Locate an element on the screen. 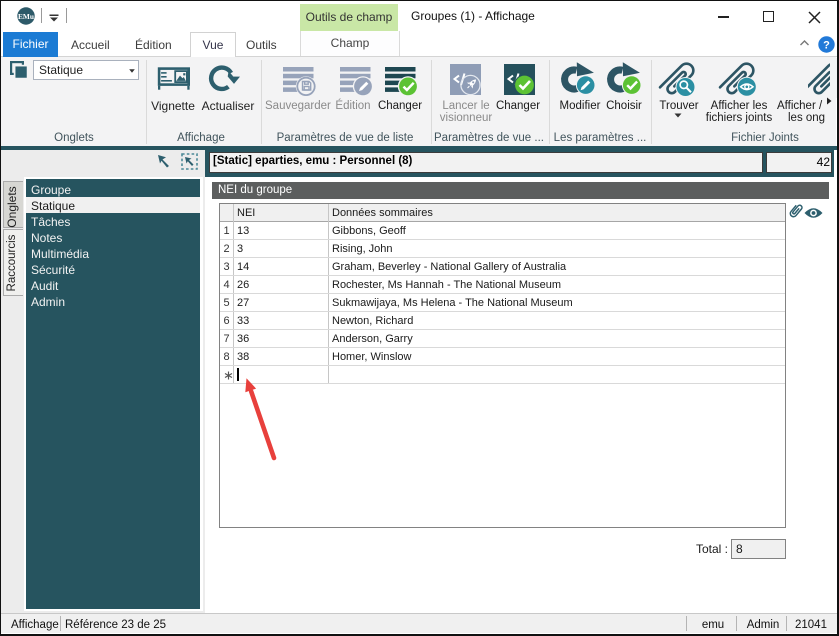 Image resolution: width=839 pixels, height=636 pixels. svg-text: EMu is located at coordinates (26, 16).